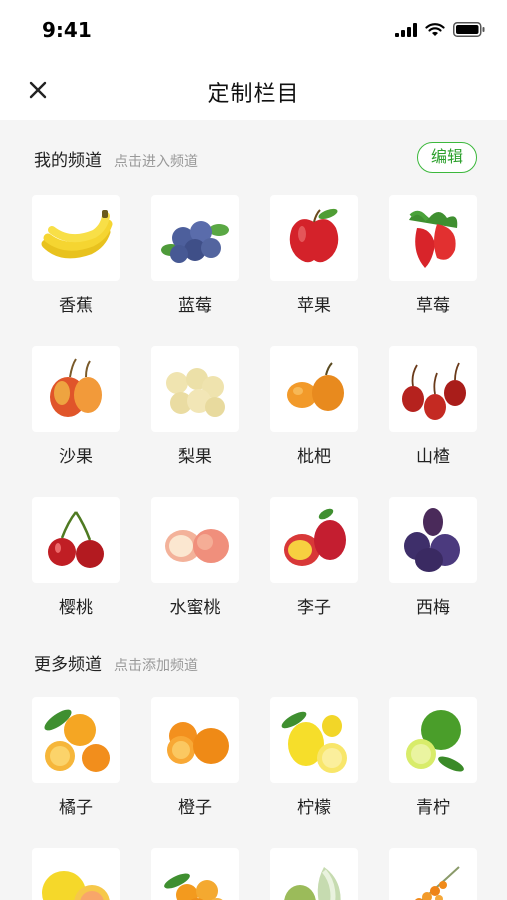  Describe the element at coordinates (195, 242) in the screenshot. I see `blueberry-icon` at that location.